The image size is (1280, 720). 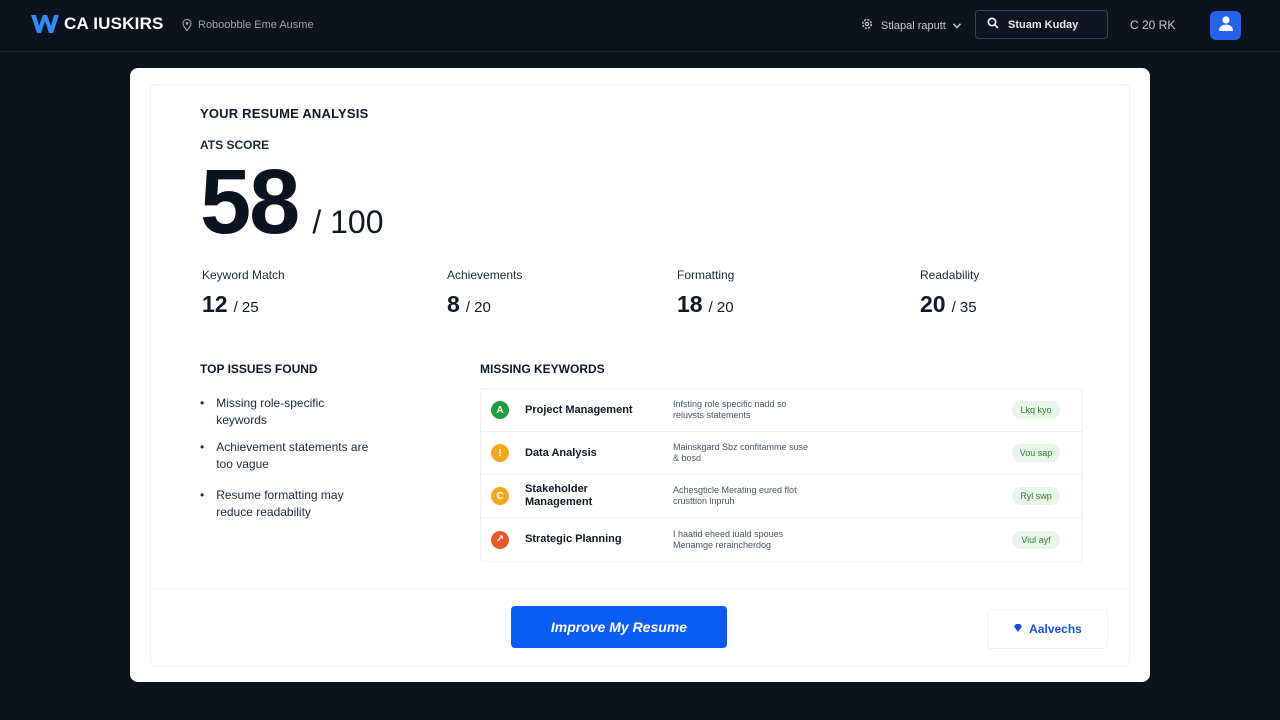 I want to click on issue-text: Achievement statements are too vague, so click(x=292, y=455).